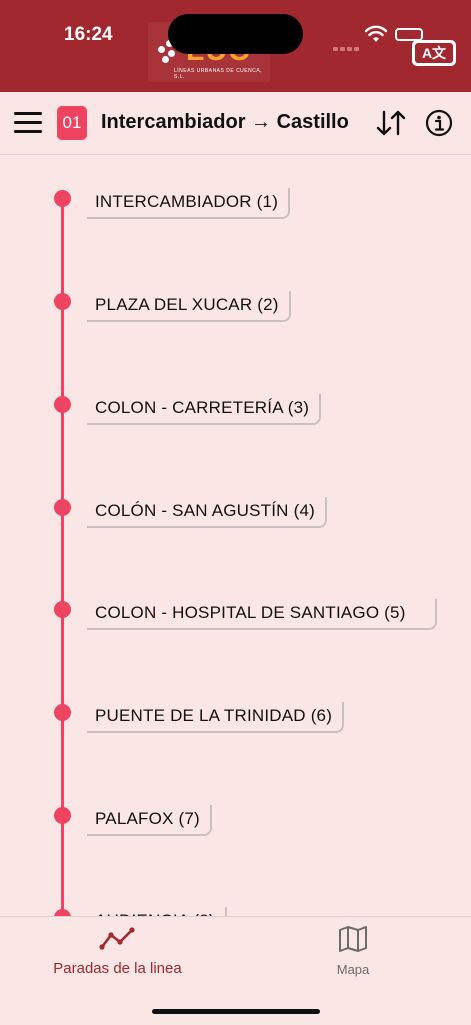 This screenshot has height=1025, width=471. What do you see at coordinates (376, 33) in the screenshot?
I see `wifi-icon` at bounding box center [376, 33].